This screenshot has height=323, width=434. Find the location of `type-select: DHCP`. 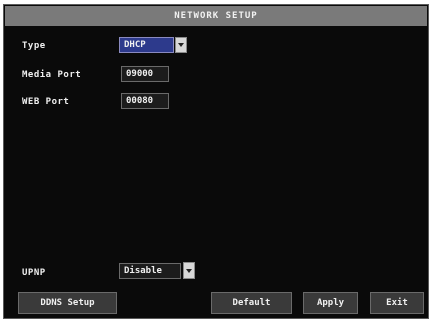

type-select: DHCP is located at coordinates (146, 45).